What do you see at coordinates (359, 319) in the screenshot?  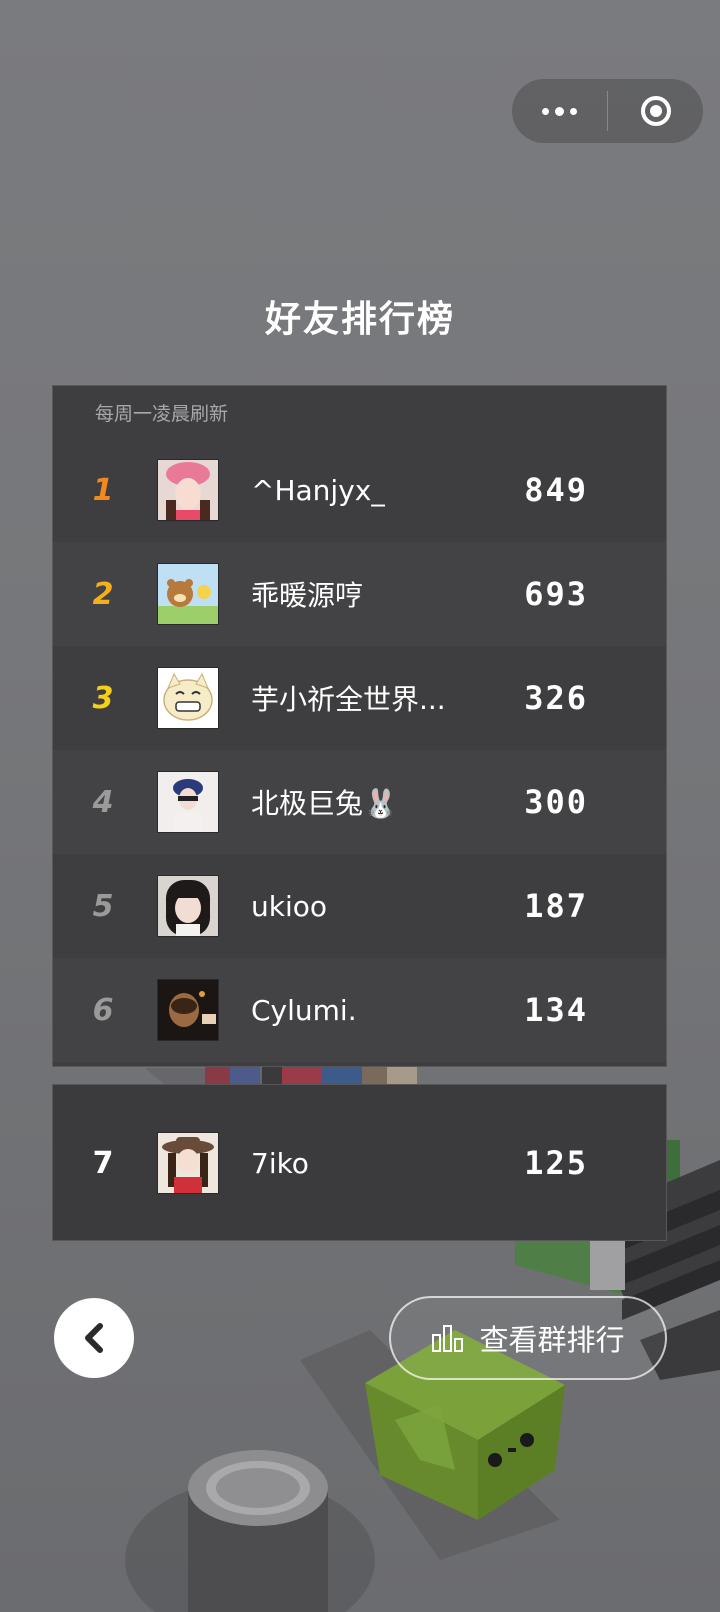 I see `page-title: 好友排行榜` at bounding box center [359, 319].